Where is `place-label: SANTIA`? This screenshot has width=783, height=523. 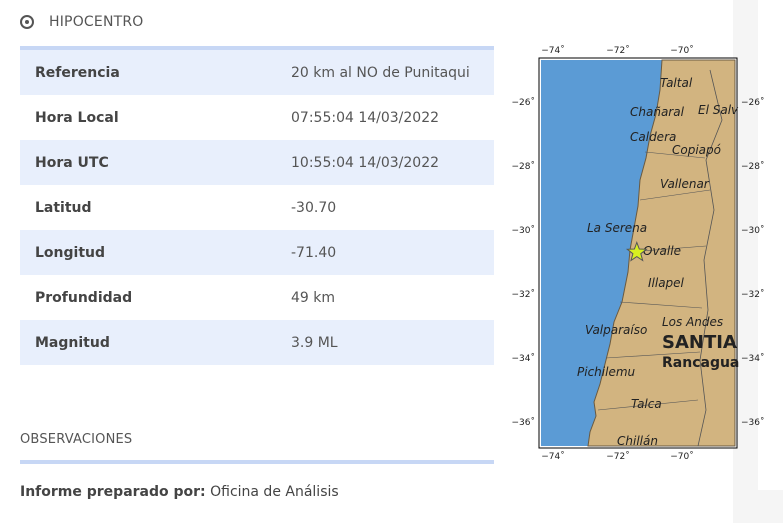
place-label: SANTIA is located at coordinates (699, 342).